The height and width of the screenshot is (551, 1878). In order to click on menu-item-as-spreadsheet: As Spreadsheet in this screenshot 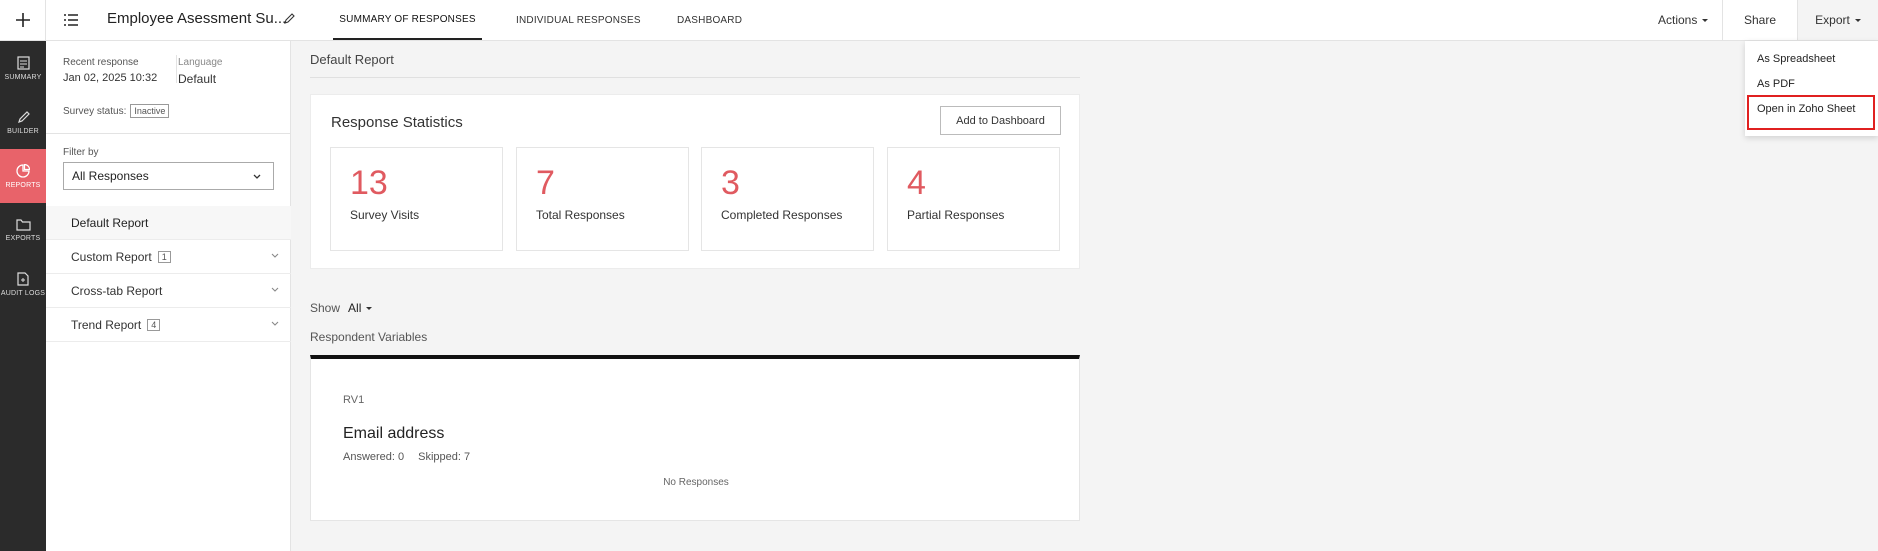, I will do `click(1796, 59)`.